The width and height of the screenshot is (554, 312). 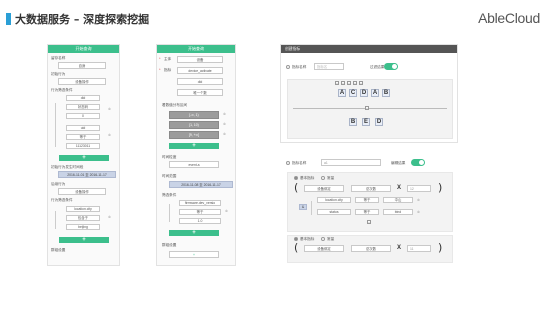 I want to click on followup-behavior-label: 后续行为, so click(x=58, y=184).